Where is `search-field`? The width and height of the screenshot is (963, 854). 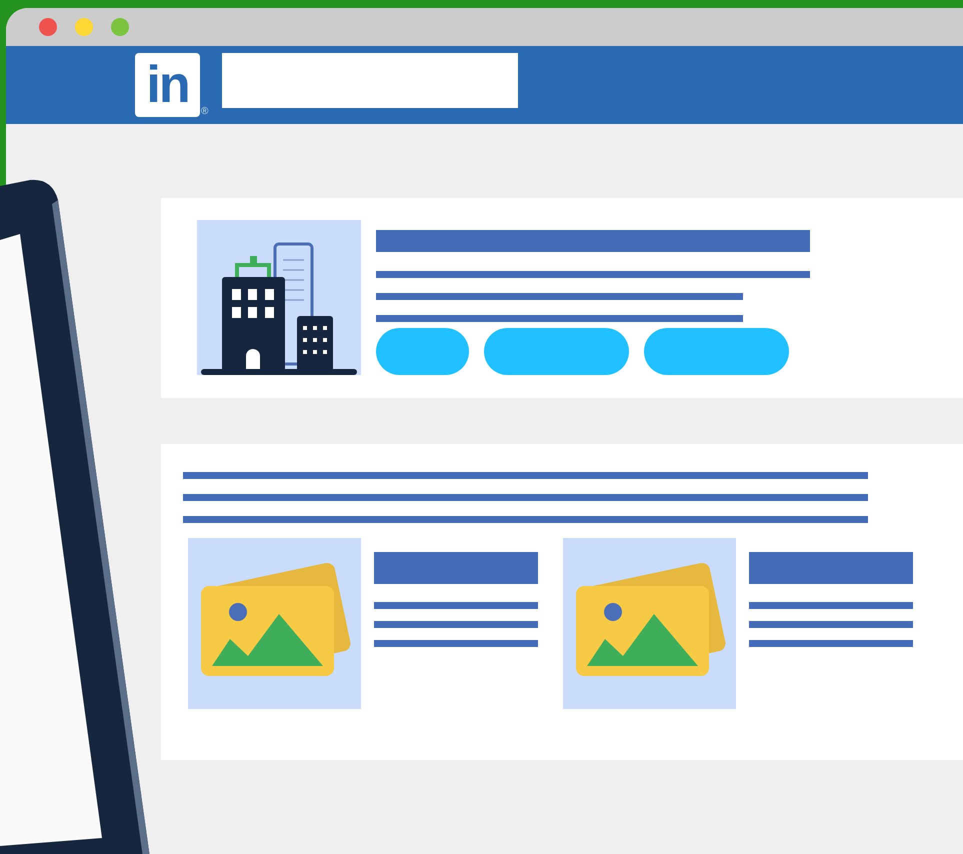
search-field is located at coordinates (370, 80).